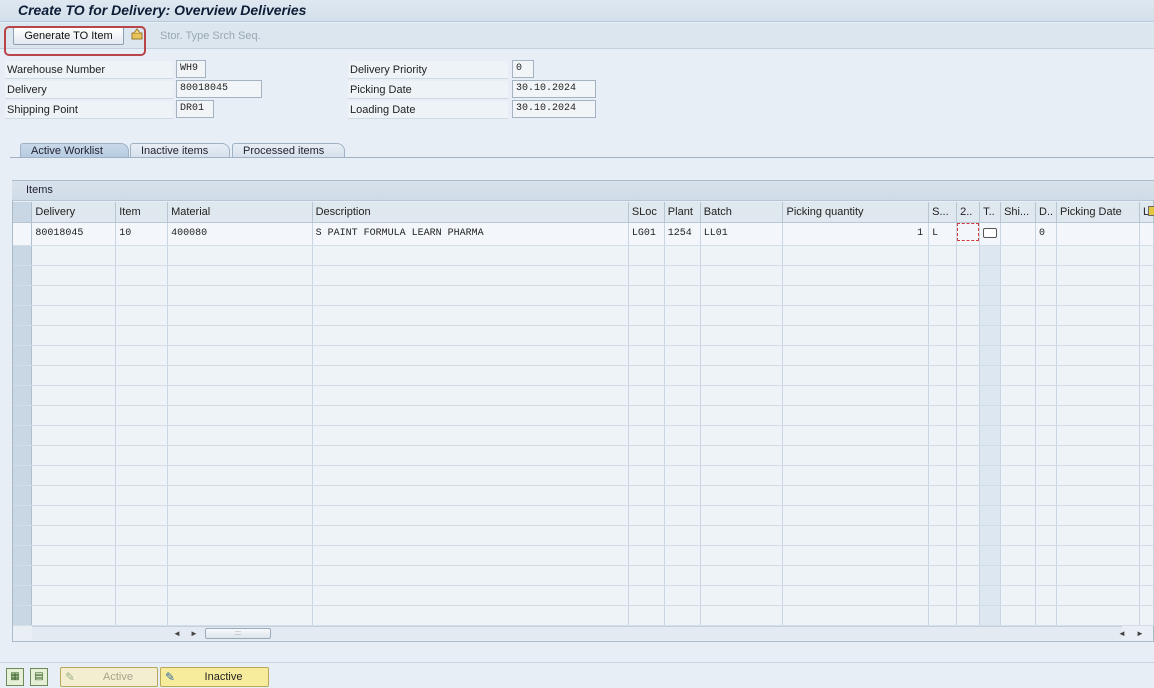  I want to click on deselect-all-icon: ▤, so click(39, 677).